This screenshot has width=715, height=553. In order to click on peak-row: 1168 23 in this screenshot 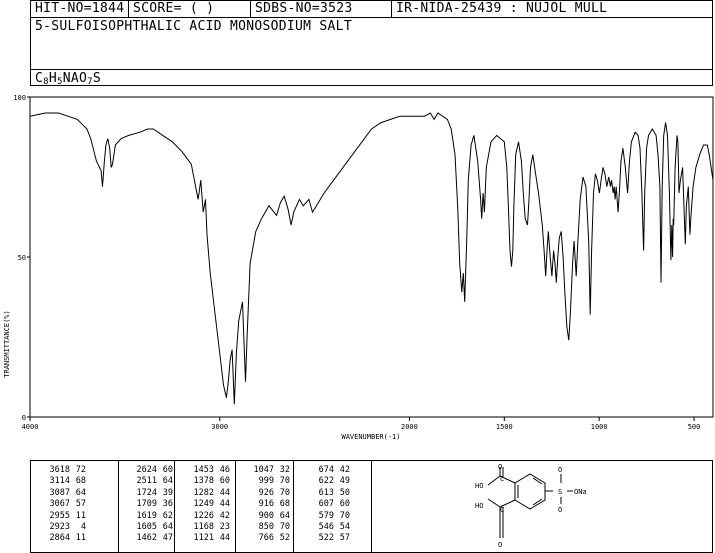, I will do `click(205, 527)`.